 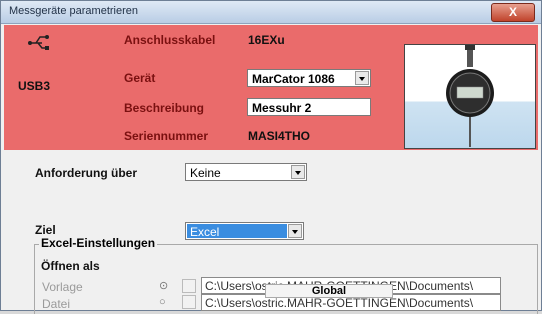 I want to click on device-select: MarCator 1086, so click(x=309, y=78).